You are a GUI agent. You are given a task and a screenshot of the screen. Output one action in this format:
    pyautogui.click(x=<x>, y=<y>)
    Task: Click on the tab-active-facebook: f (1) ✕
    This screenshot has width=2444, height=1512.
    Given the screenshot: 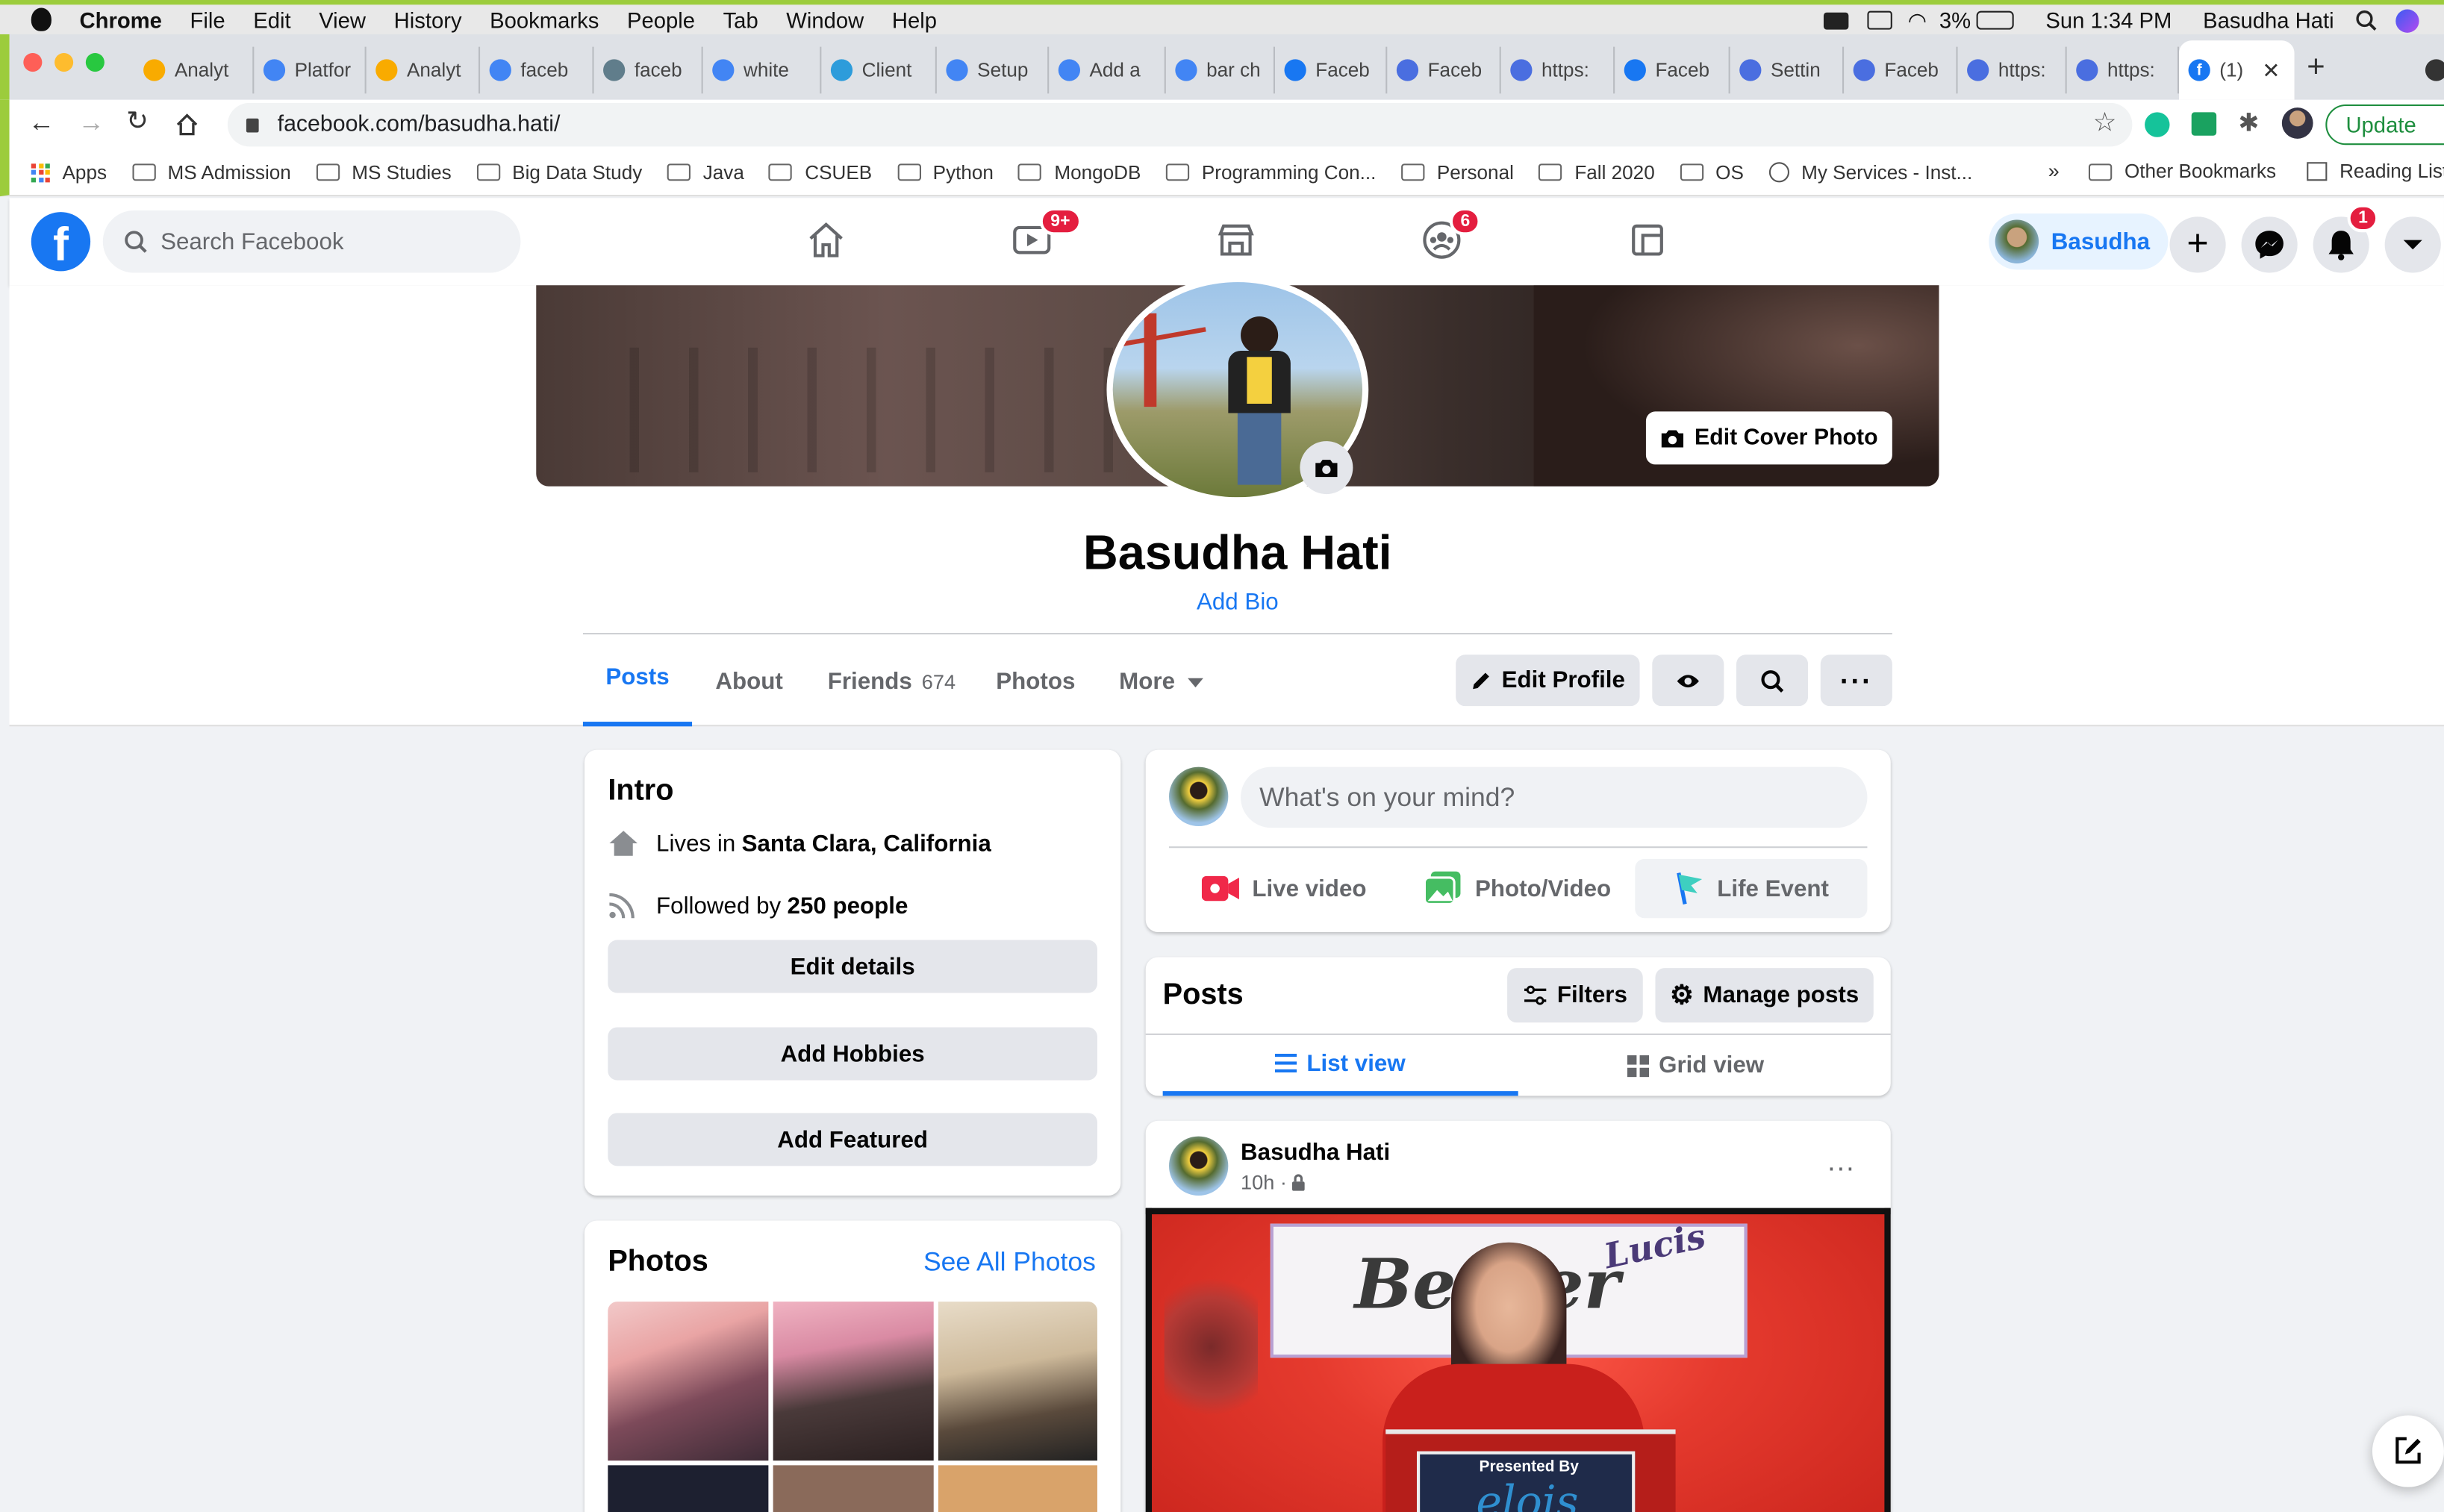 What is the action you would take?
    pyautogui.click(x=2237, y=70)
    